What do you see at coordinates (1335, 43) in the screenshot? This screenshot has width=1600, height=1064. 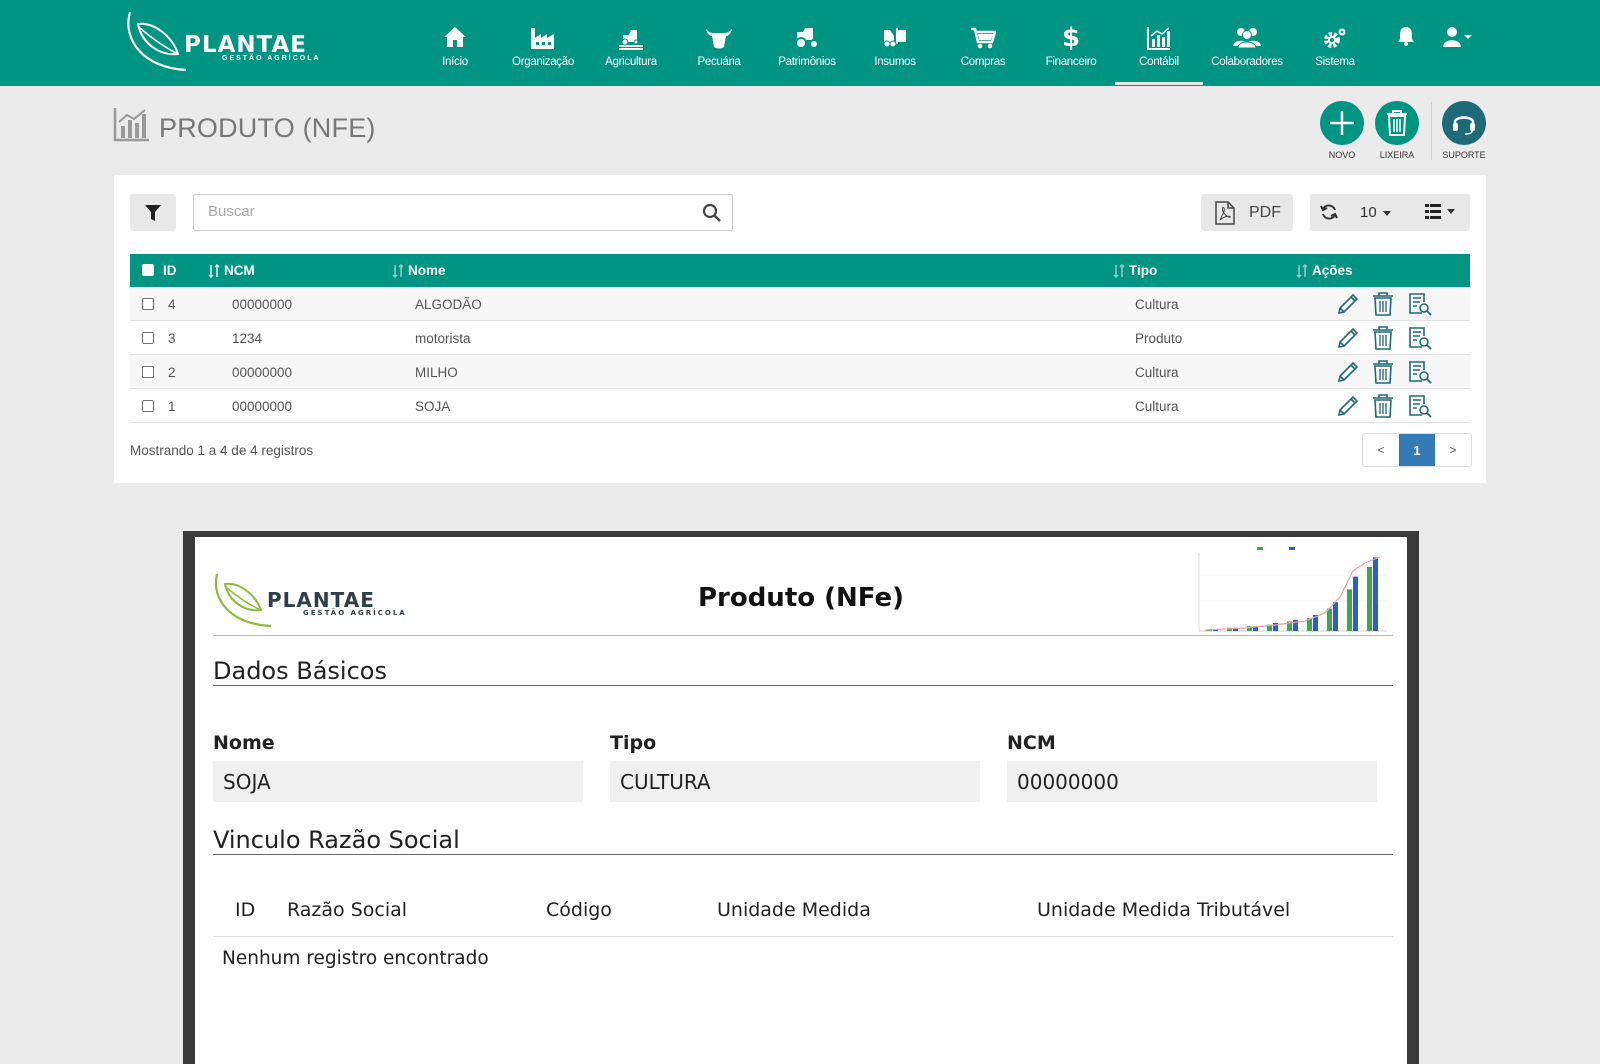 I see `nav-sistema: Sistema` at bounding box center [1335, 43].